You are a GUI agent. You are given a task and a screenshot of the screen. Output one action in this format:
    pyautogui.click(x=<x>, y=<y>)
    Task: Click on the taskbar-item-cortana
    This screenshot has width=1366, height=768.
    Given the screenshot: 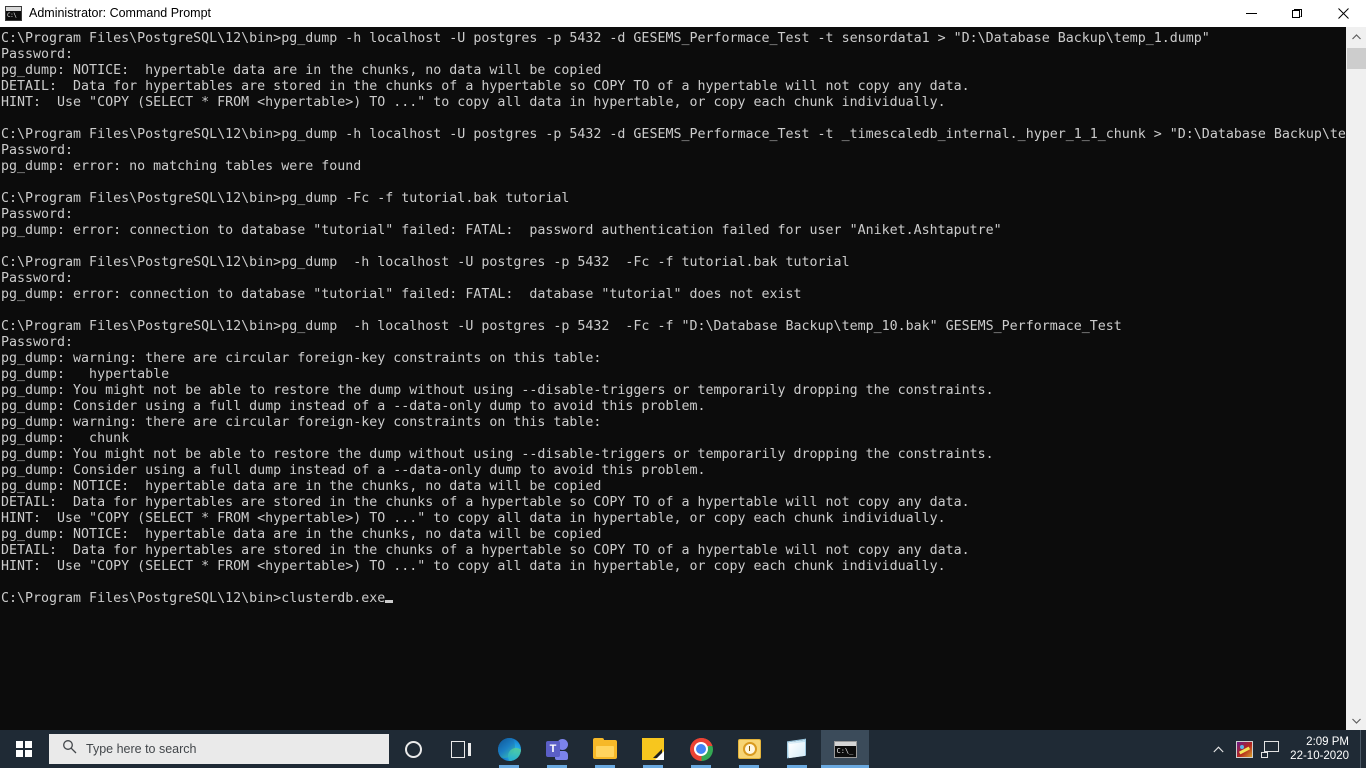 What is the action you would take?
    pyautogui.click(x=413, y=749)
    